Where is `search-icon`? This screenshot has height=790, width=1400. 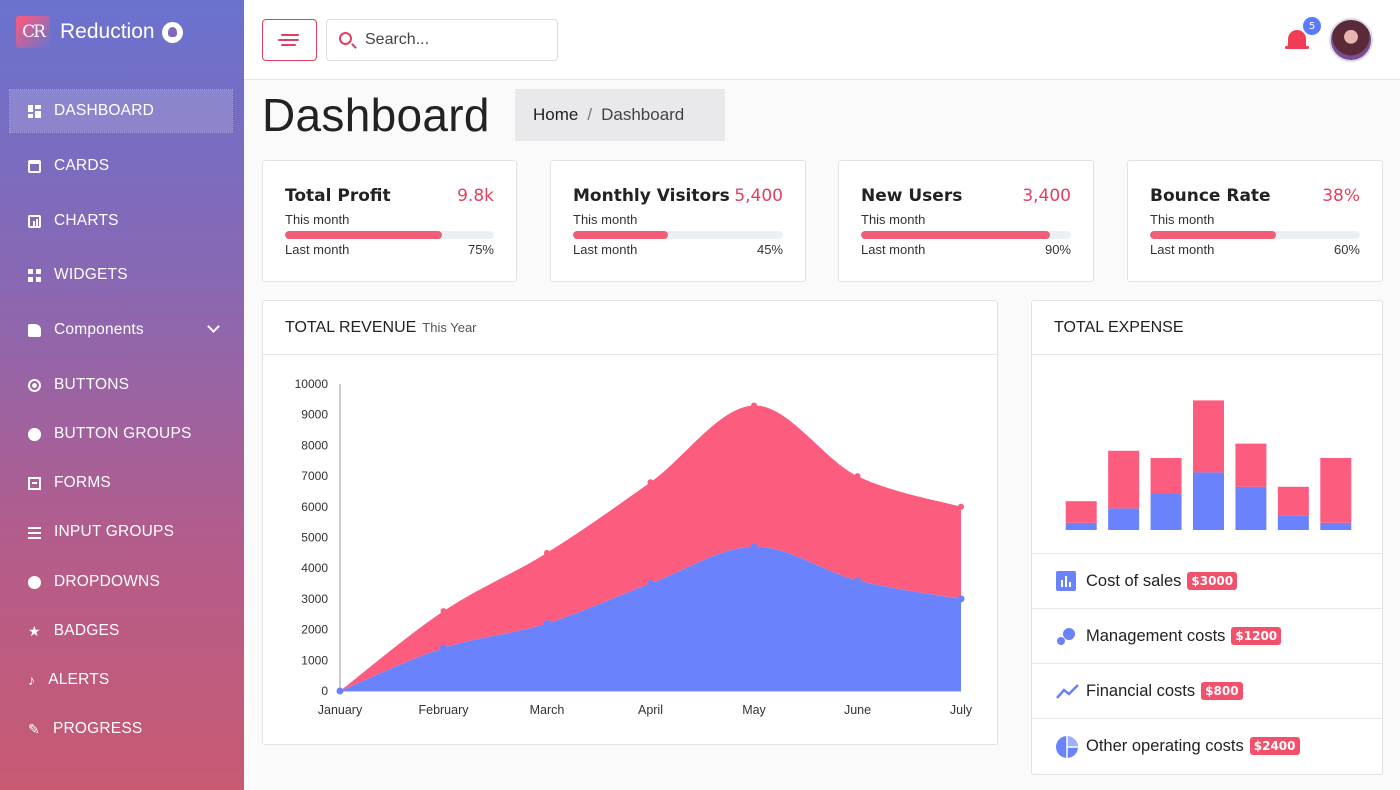
search-icon is located at coordinates (345, 38).